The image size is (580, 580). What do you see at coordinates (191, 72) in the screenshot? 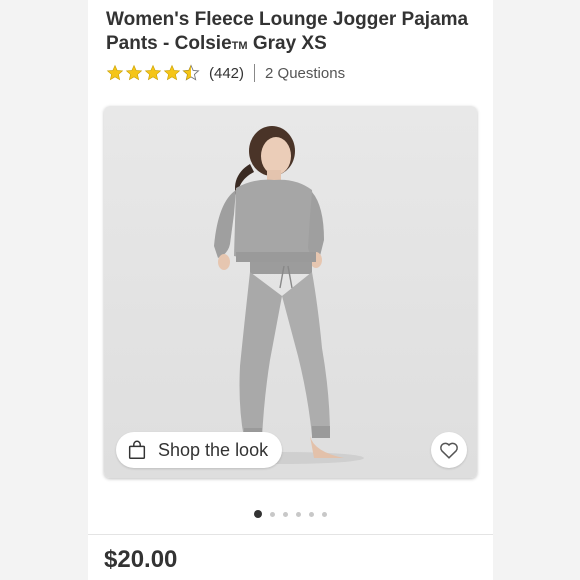
I see `half-star-icon` at bounding box center [191, 72].